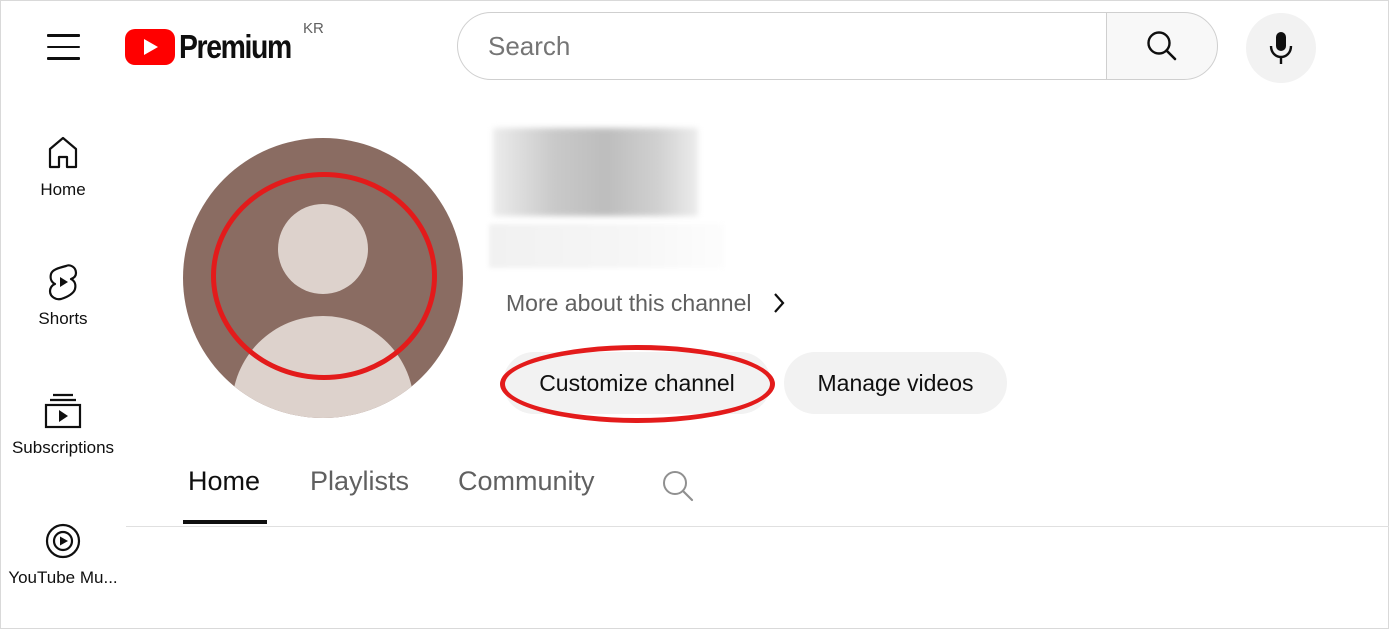 This screenshot has width=1389, height=629. What do you see at coordinates (796, 46) in the screenshot?
I see `search-input` at bounding box center [796, 46].